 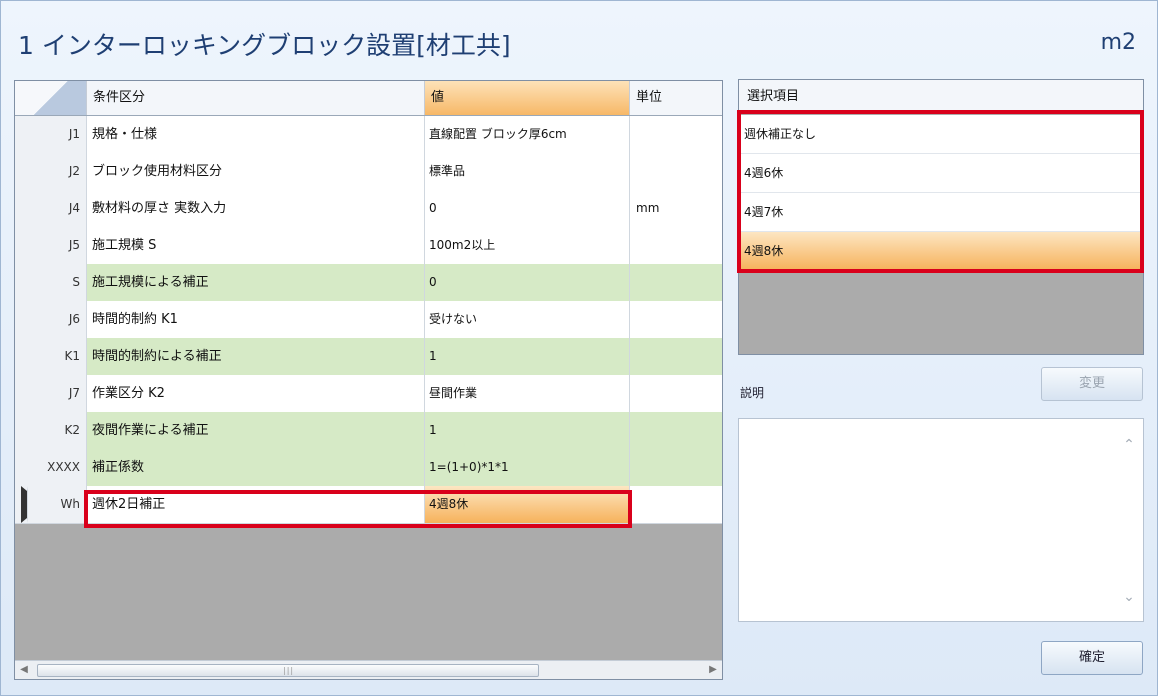 I want to click on table-row: J7 作業区分 K2 昼間作業, so click(x=368, y=394).